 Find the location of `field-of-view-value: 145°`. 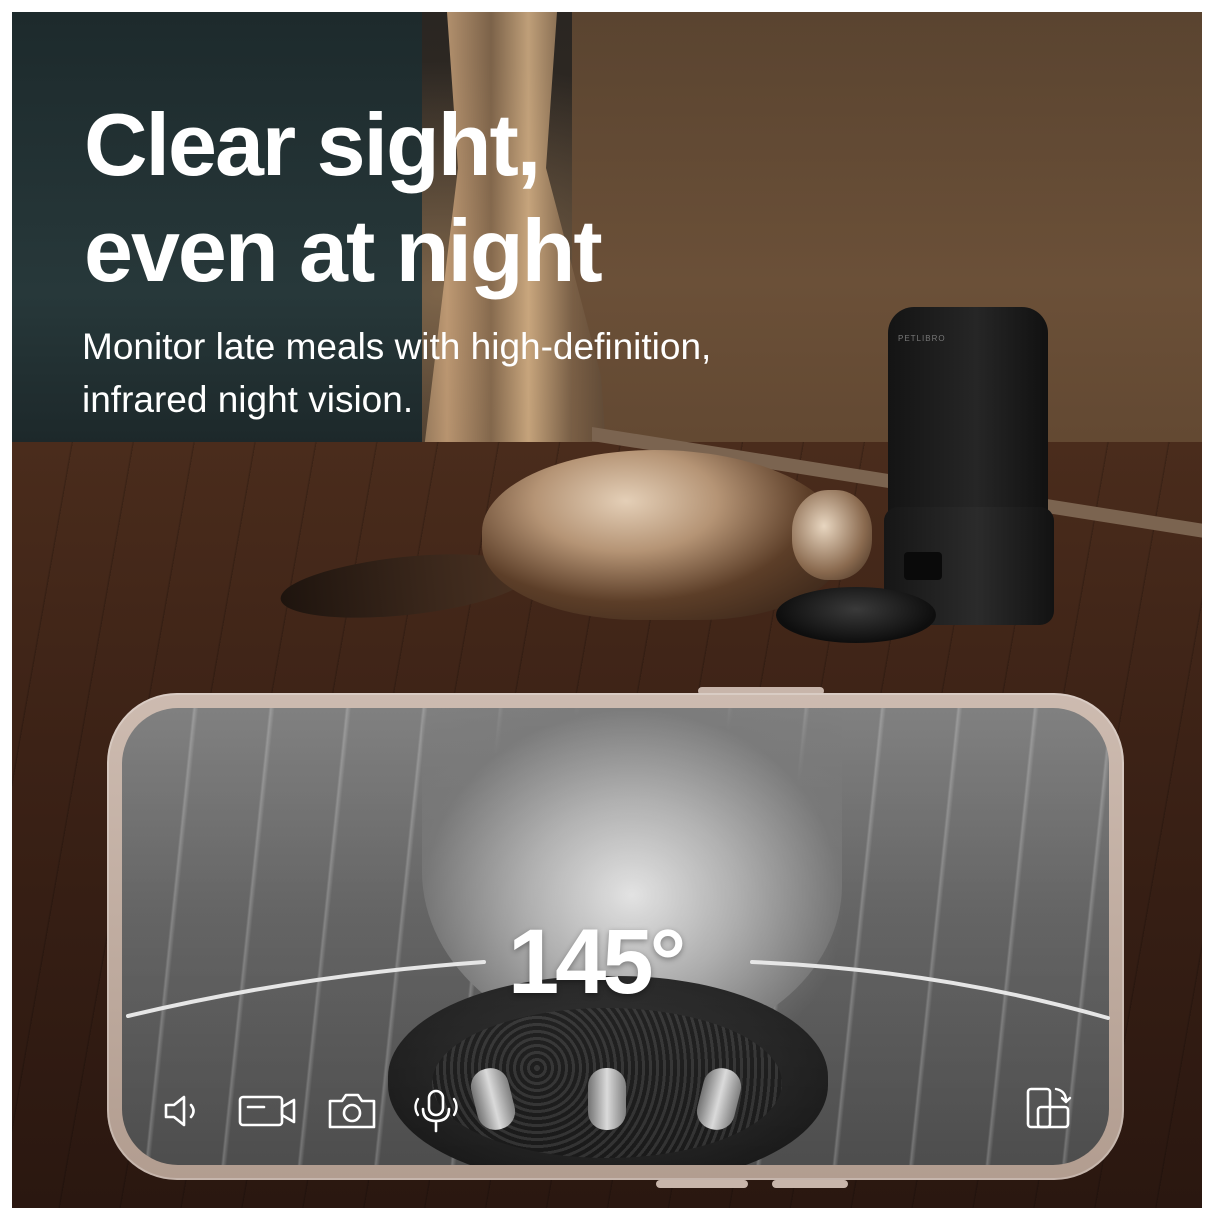

field-of-view-value: 145° is located at coordinates (597, 962).